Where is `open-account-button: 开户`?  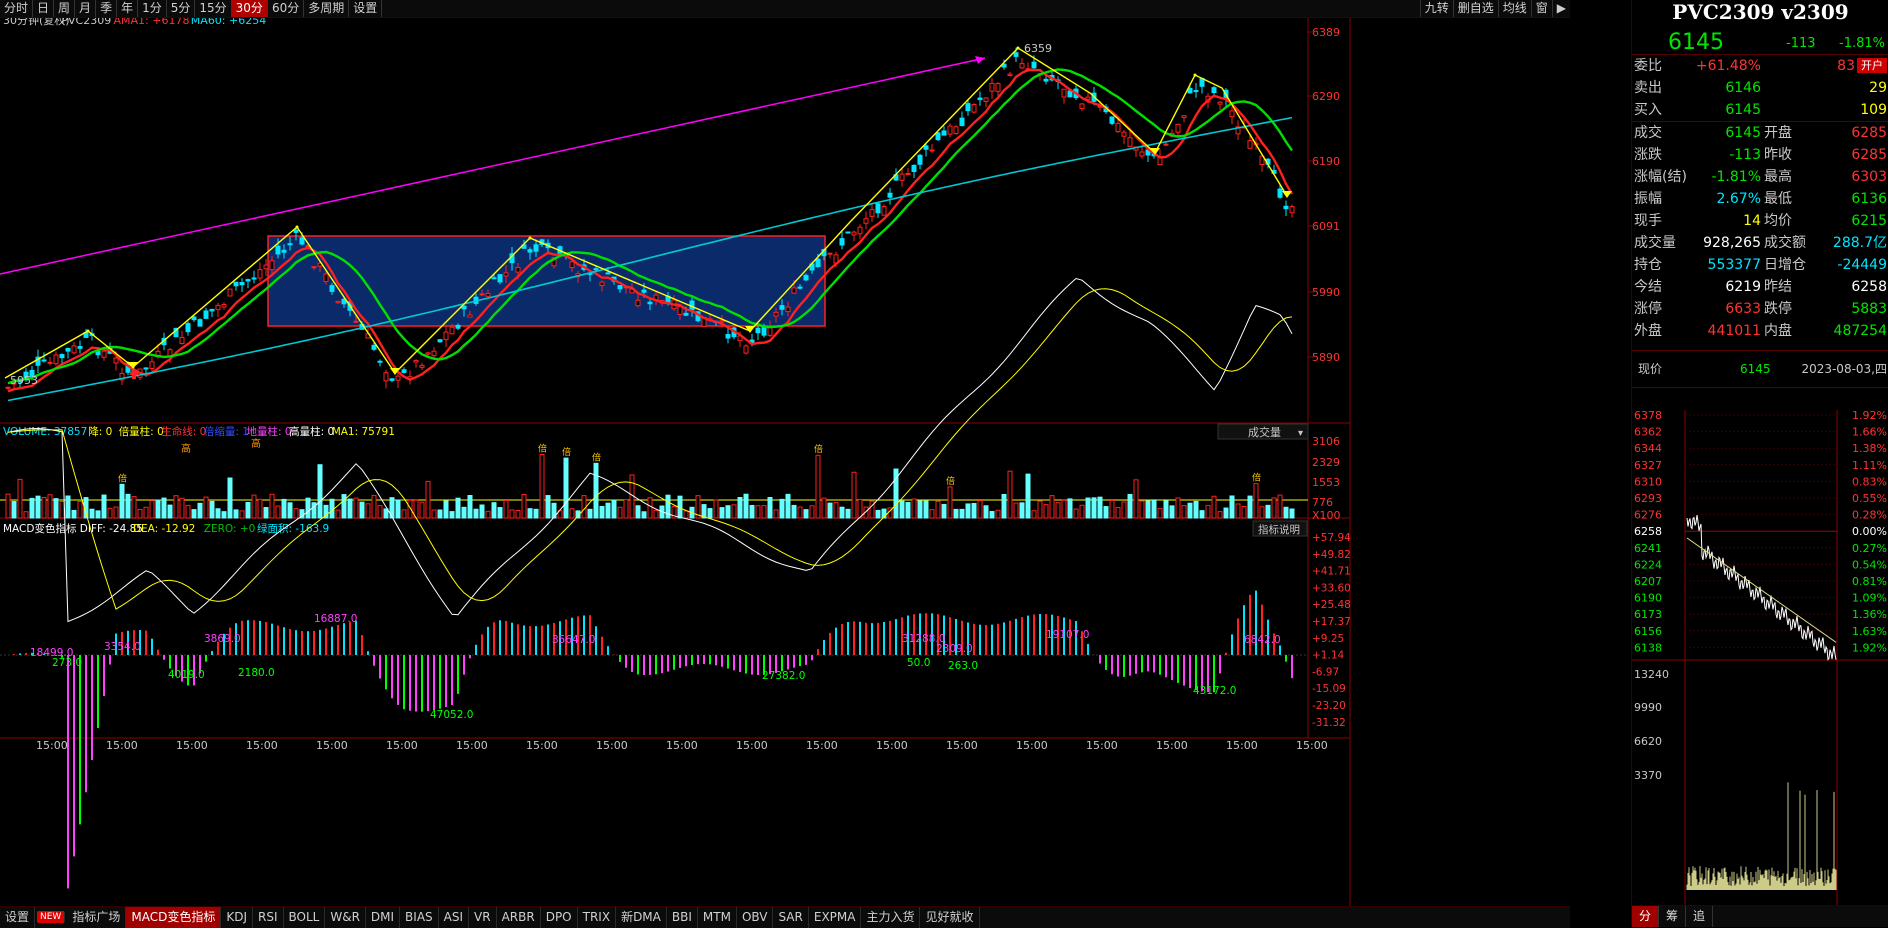
open-account-button: 开户 is located at coordinates (1872, 65).